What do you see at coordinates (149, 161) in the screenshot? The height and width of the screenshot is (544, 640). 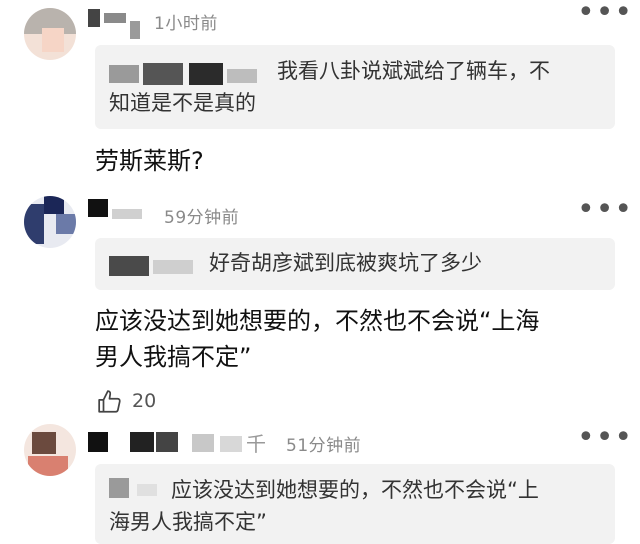 I see `comment-text: 劳斯莱斯?` at bounding box center [149, 161].